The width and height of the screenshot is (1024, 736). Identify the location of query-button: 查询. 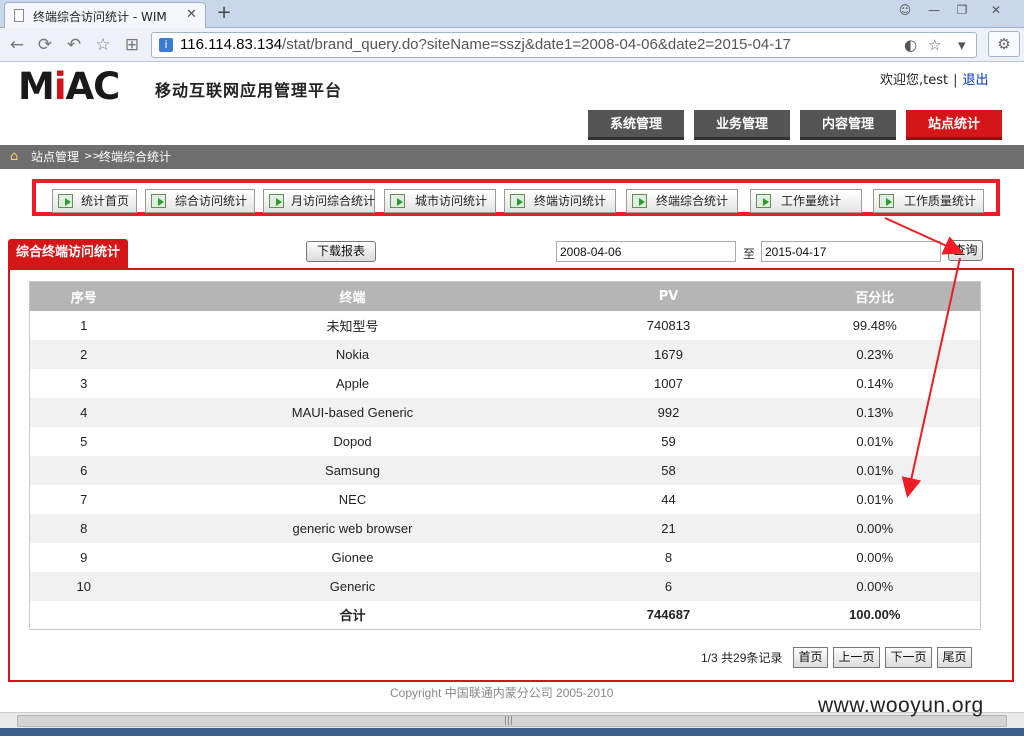
(965, 250).